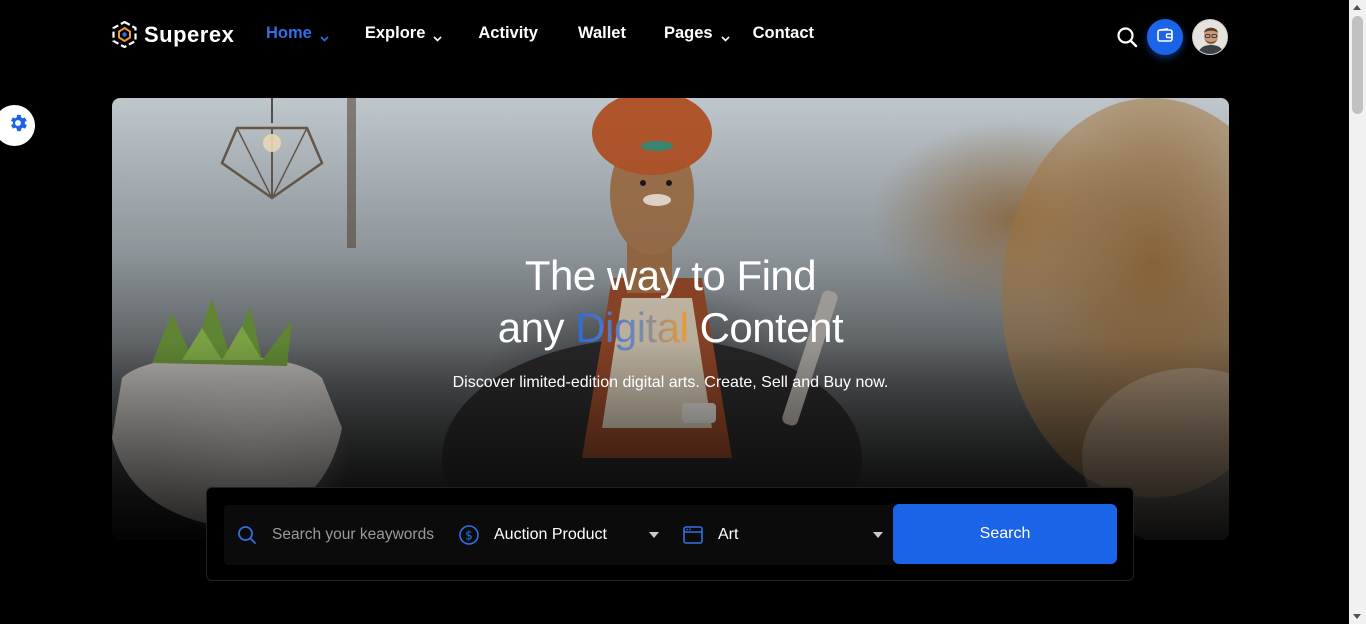 Image resolution: width=1366 pixels, height=624 pixels. I want to click on brand-logo: Superex, so click(173, 34).